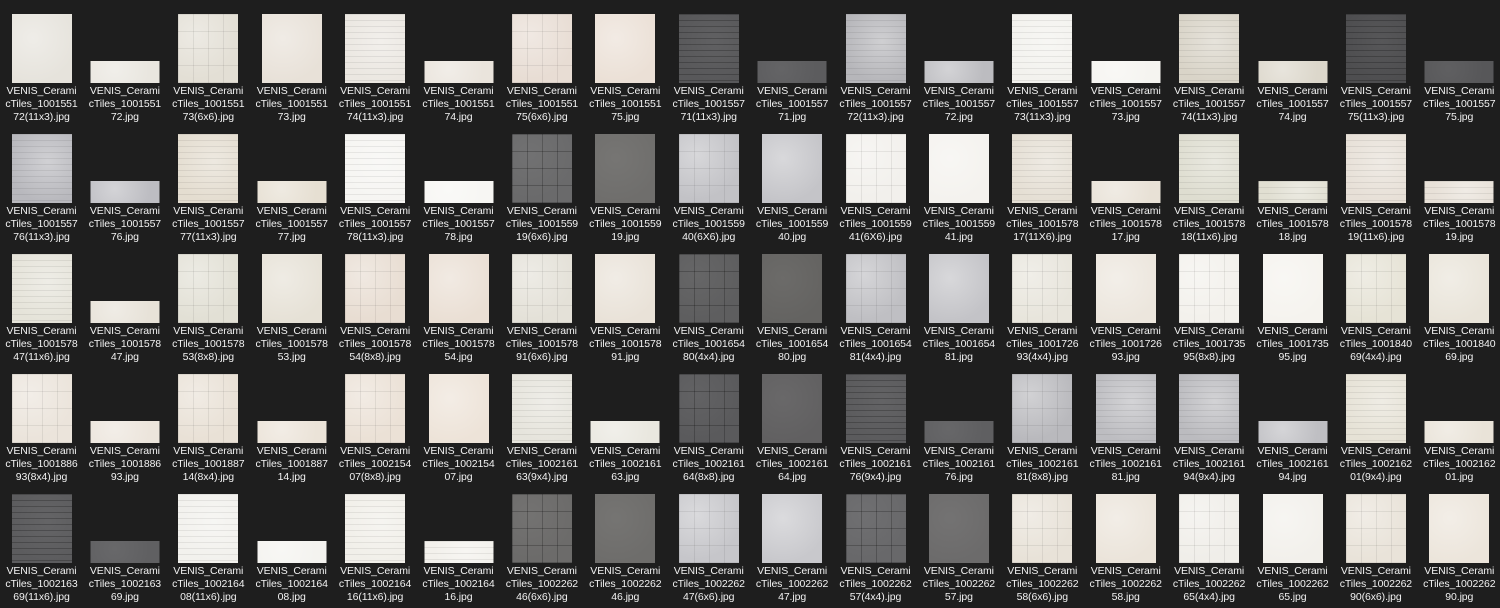  I want to click on file-item: VENIS_Cerami cTiles_1002161 63(9x4).jpg, so click(541, 424).